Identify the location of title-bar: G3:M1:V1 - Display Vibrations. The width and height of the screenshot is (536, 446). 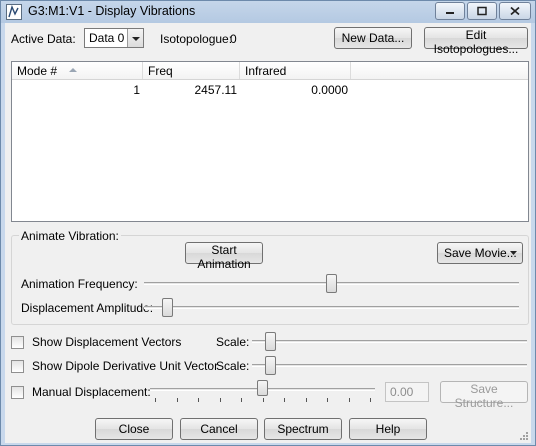
(268, 12).